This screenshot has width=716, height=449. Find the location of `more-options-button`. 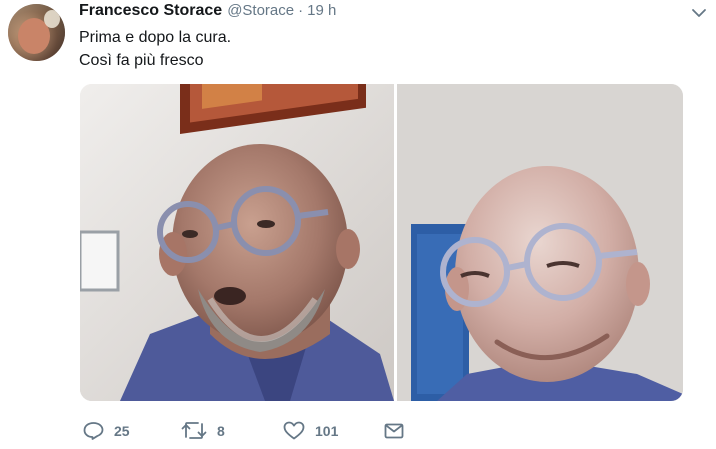

more-options-button is located at coordinates (699, 12).